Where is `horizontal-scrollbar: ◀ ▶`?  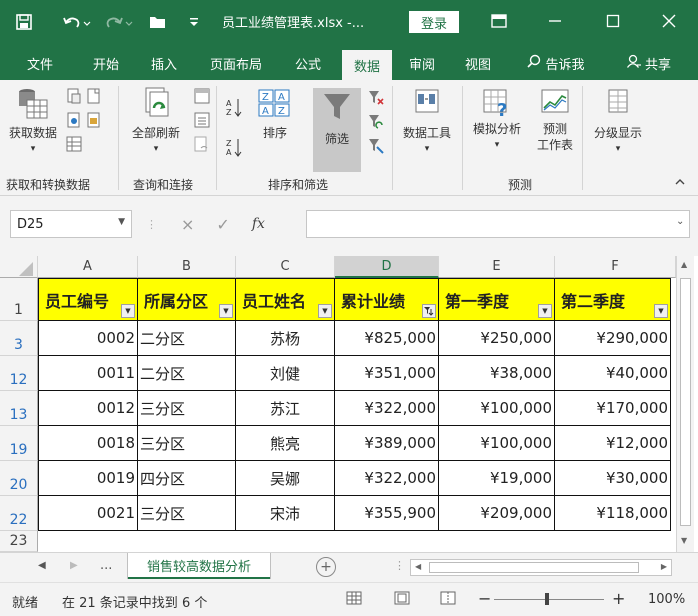
horizontal-scrollbar: ◀ ▶ is located at coordinates (541, 567).